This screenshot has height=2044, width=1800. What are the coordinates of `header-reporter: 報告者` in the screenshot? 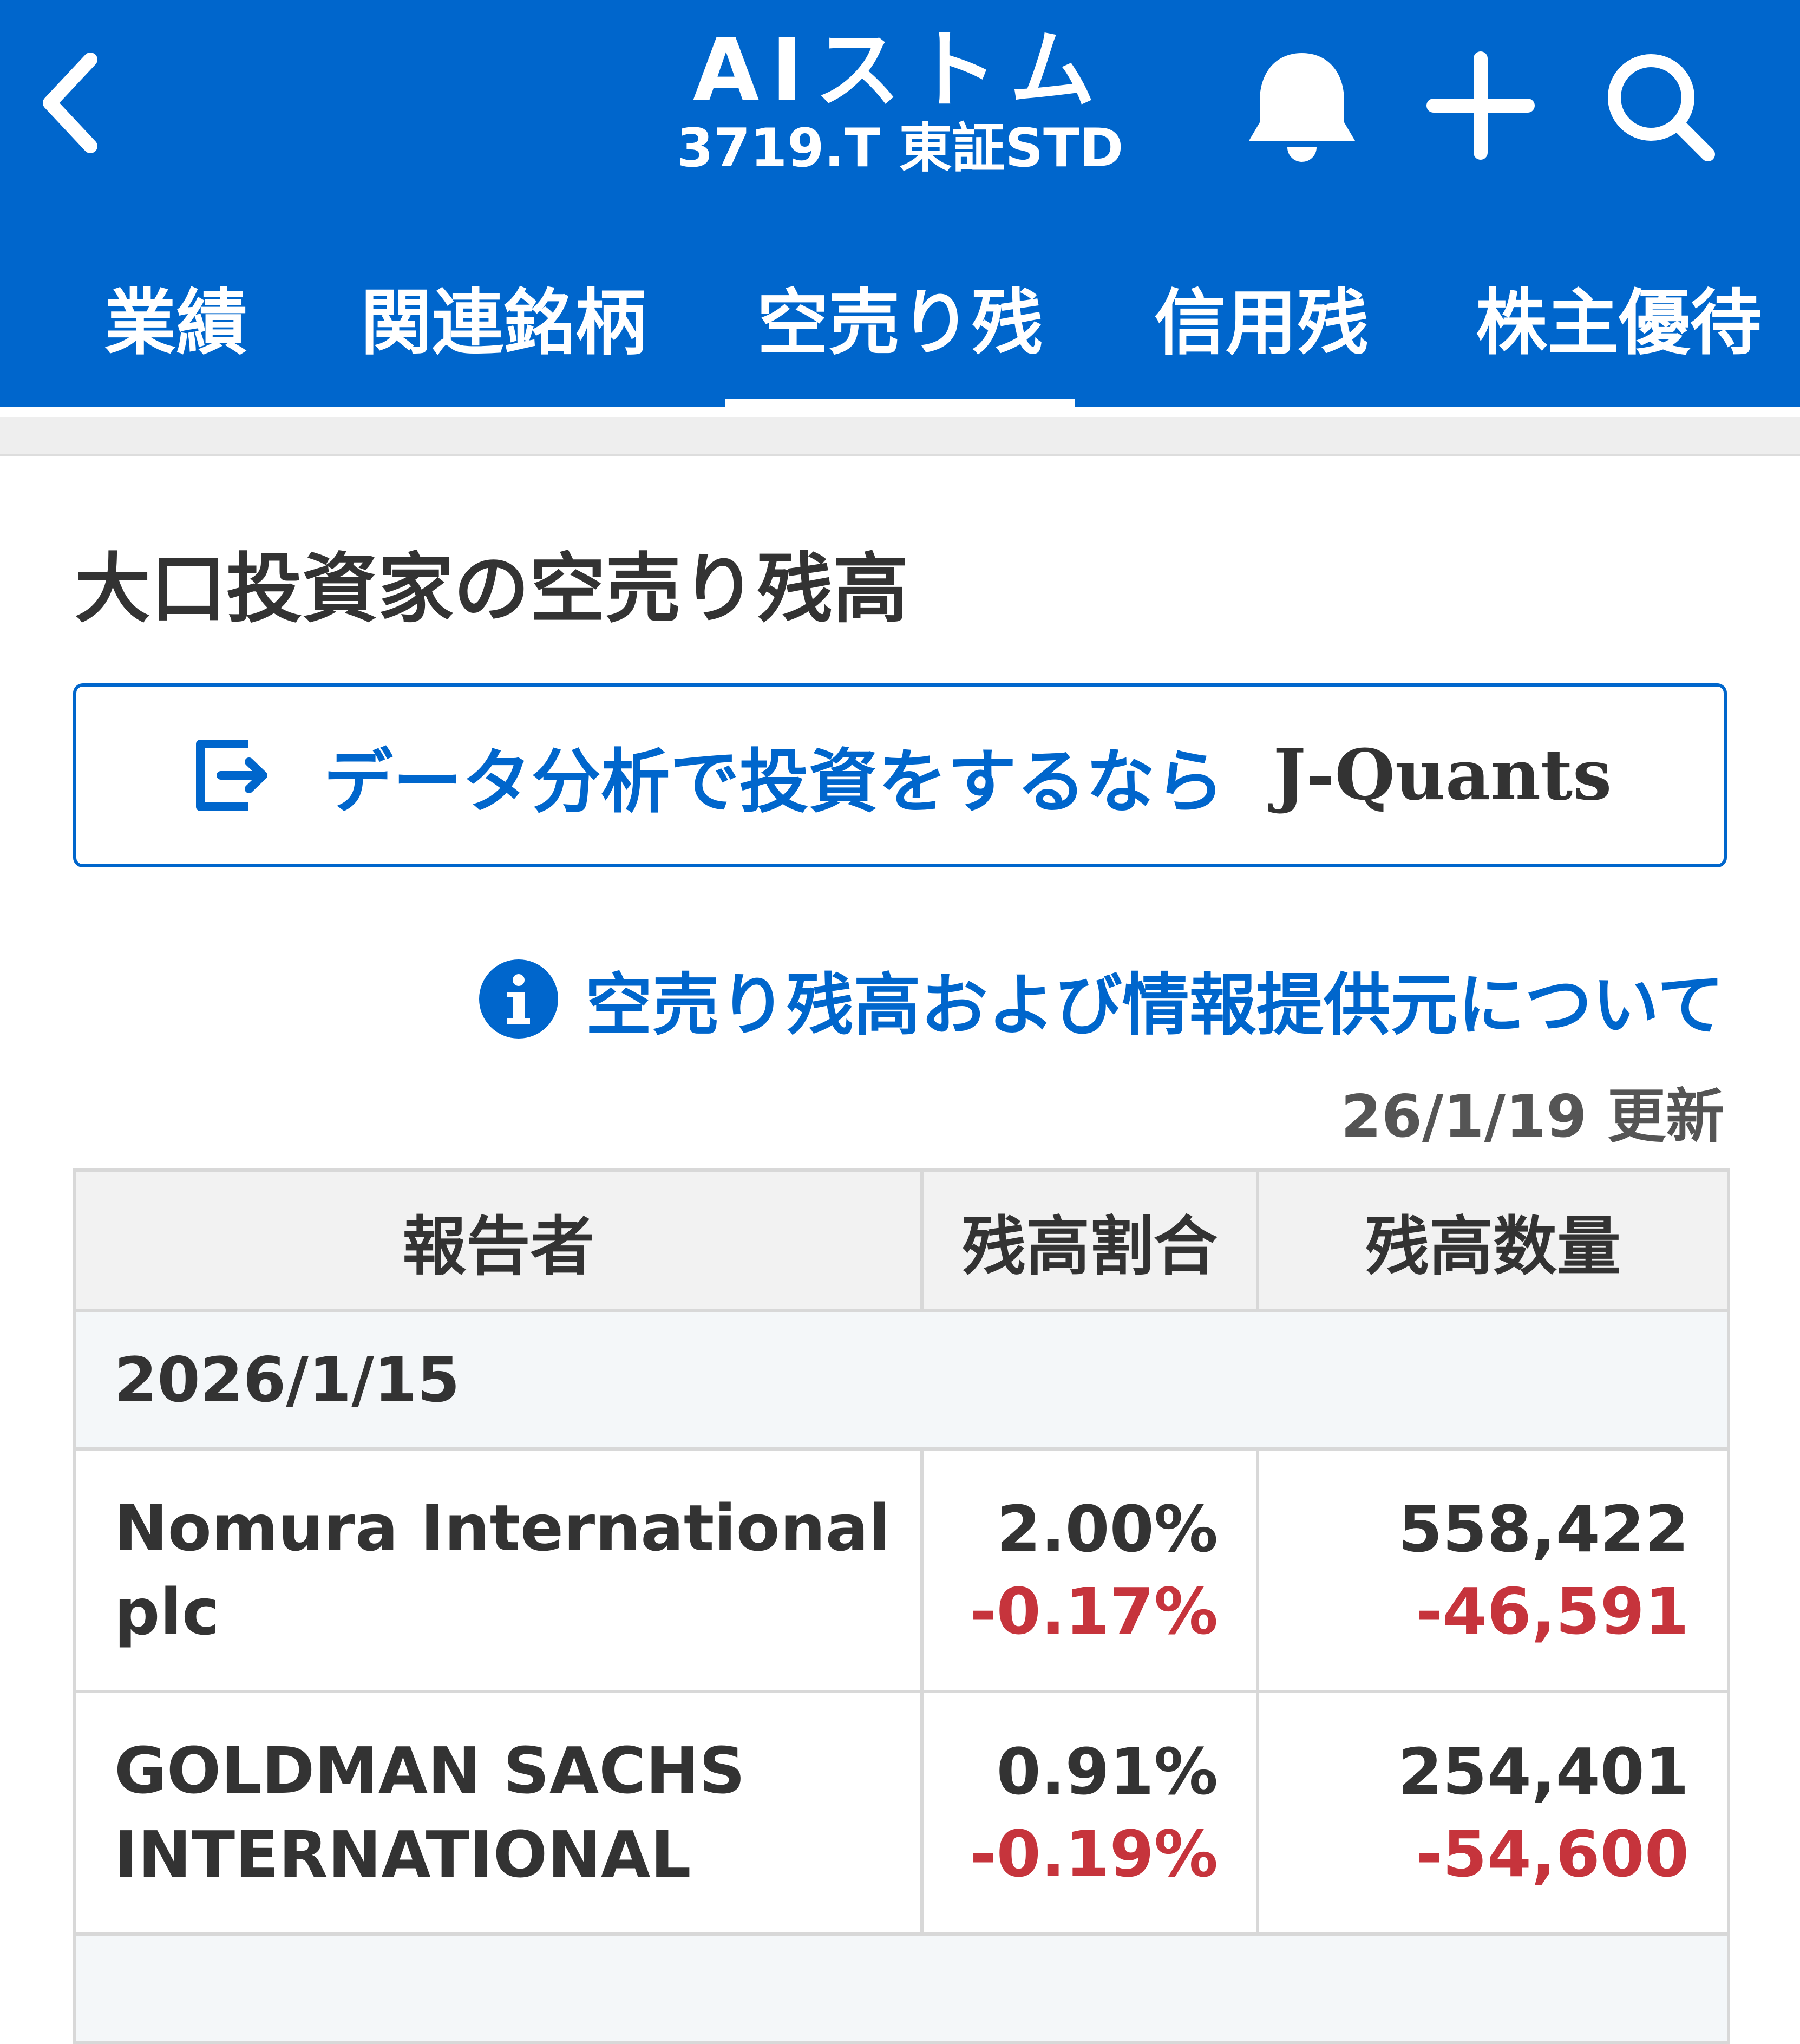 It's located at (498, 1240).